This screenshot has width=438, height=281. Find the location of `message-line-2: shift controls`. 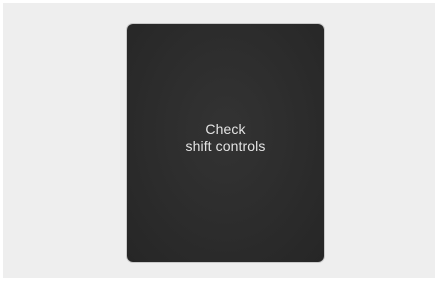

message-line-2: shift controls is located at coordinates (225, 146).